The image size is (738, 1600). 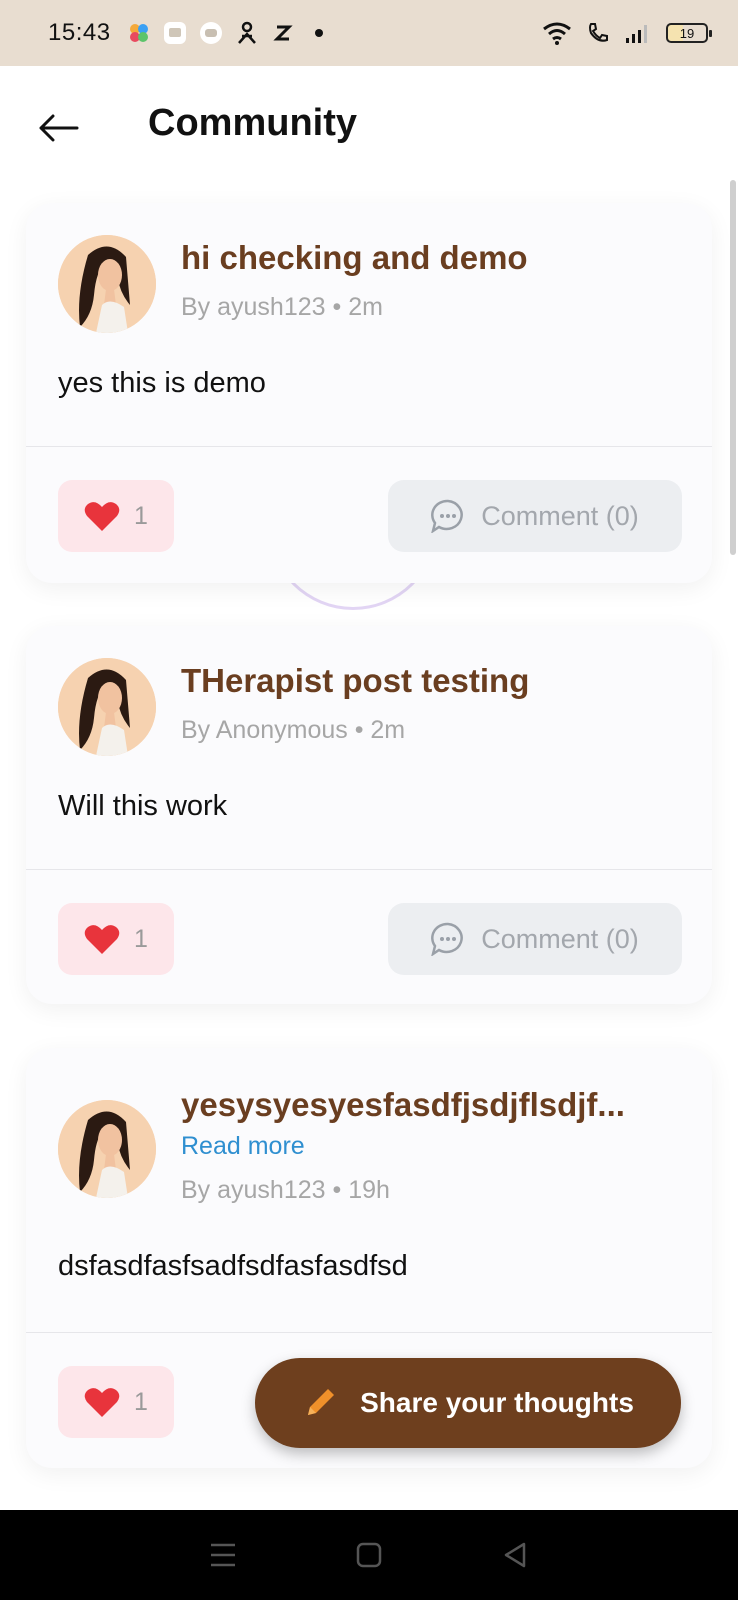 What do you see at coordinates (733, 367) in the screenshot?
I see `scrollbar` at bounding box center [733, 367].